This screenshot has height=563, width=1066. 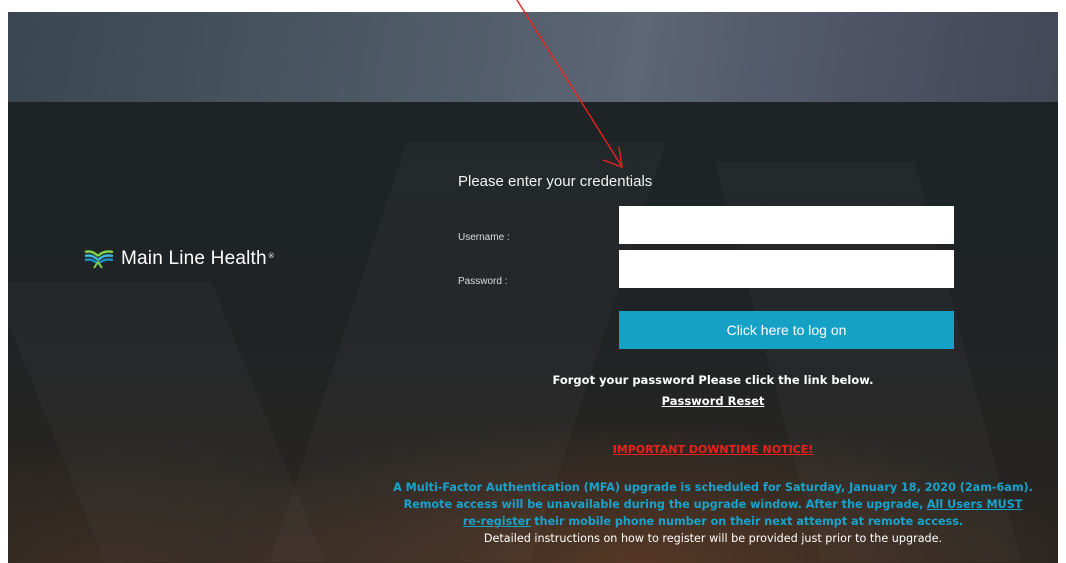 What do you see at coordinates (555, 181) in the screenshot?
I see `form-title: Please enter your credentials` at bounding box center [555, 181].